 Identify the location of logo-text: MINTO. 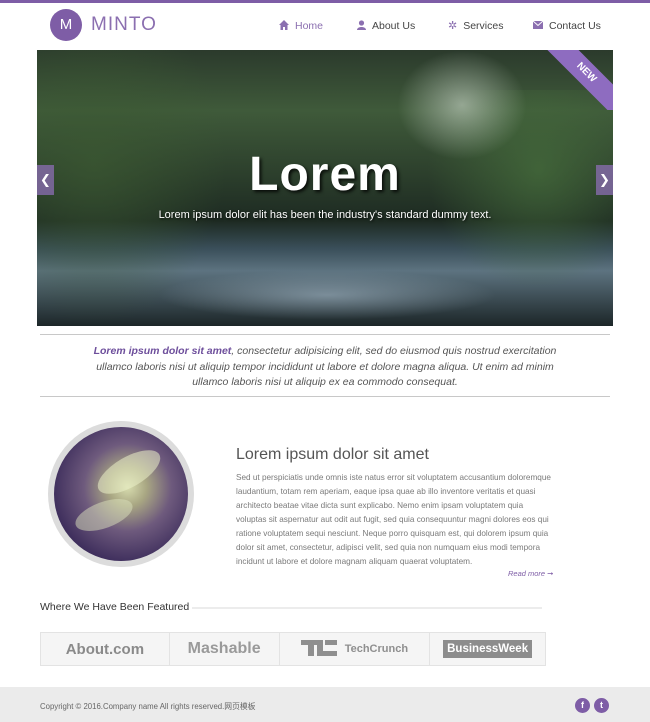
(124, 25).